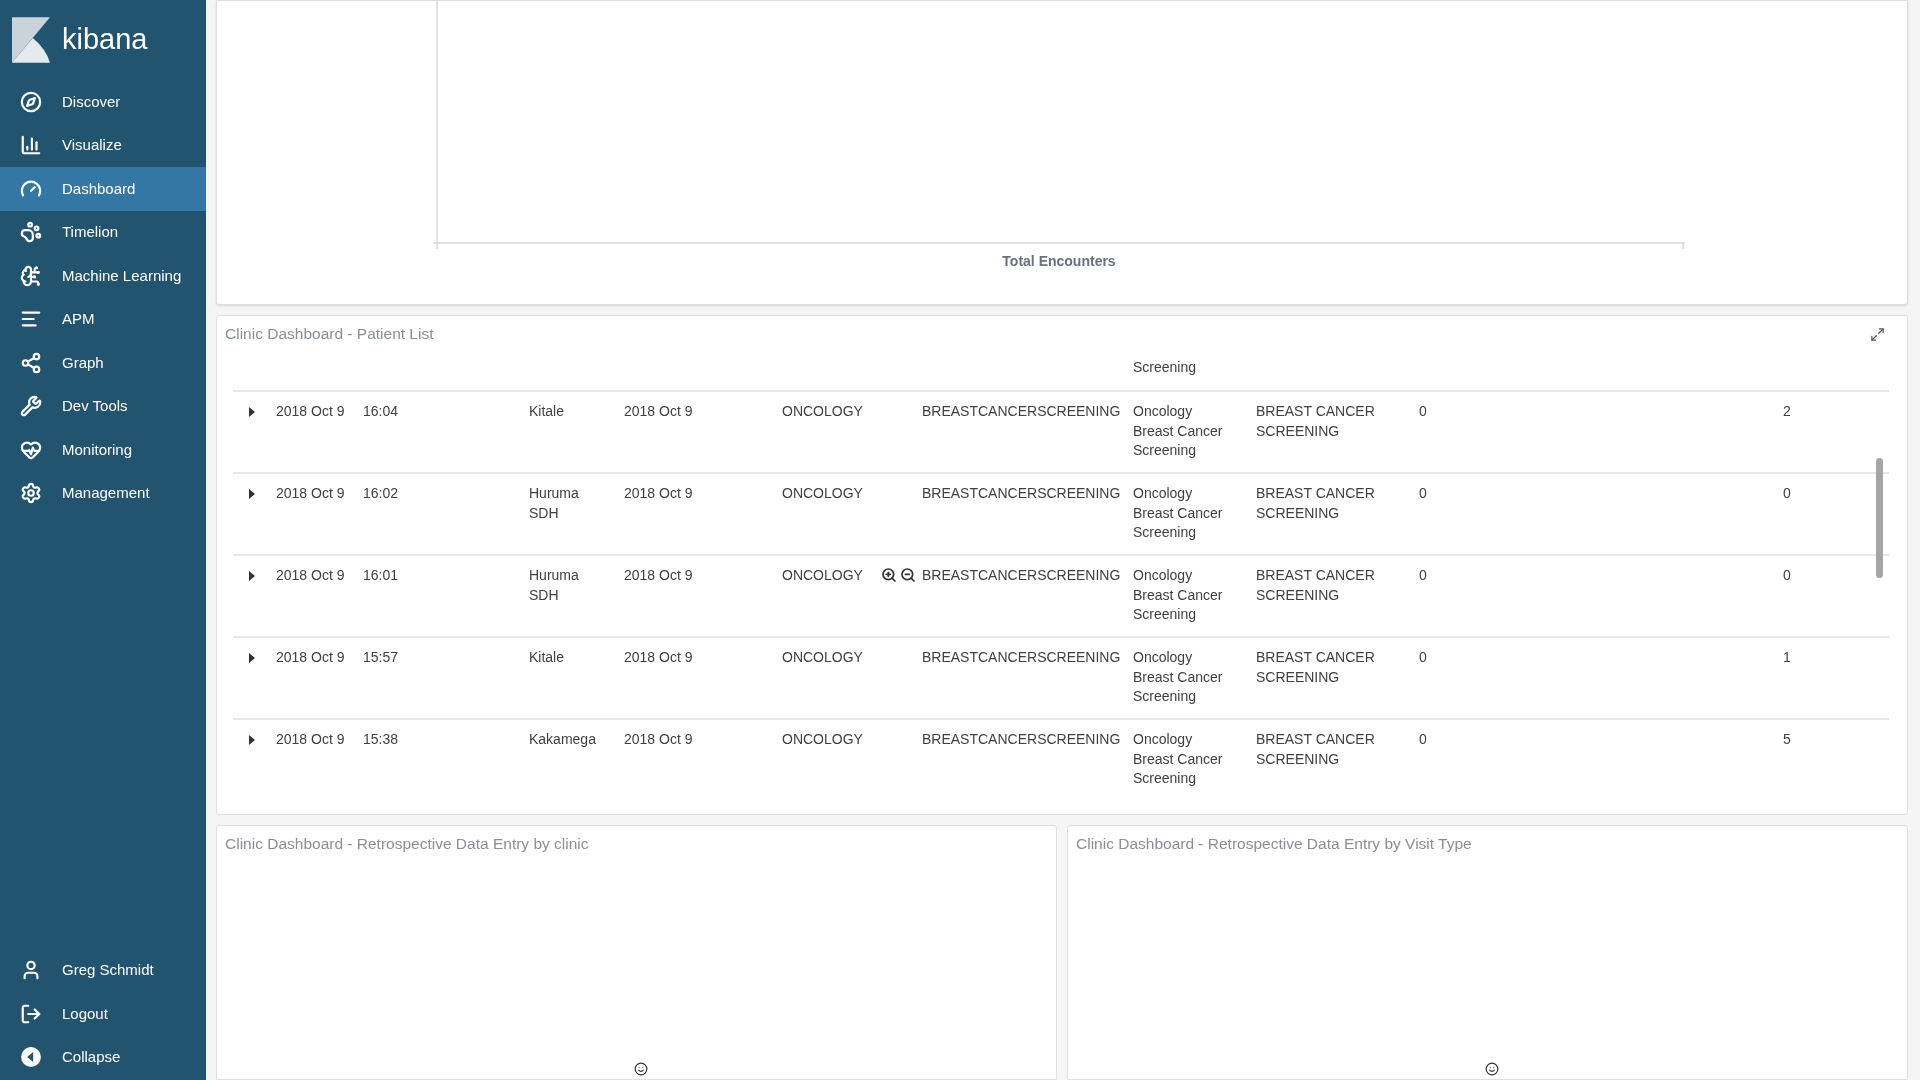 The image size is (1920, 1080). Describe the element at coordinates (103, 102) in the screenshot. I see `nav-item: Discover` at that location.